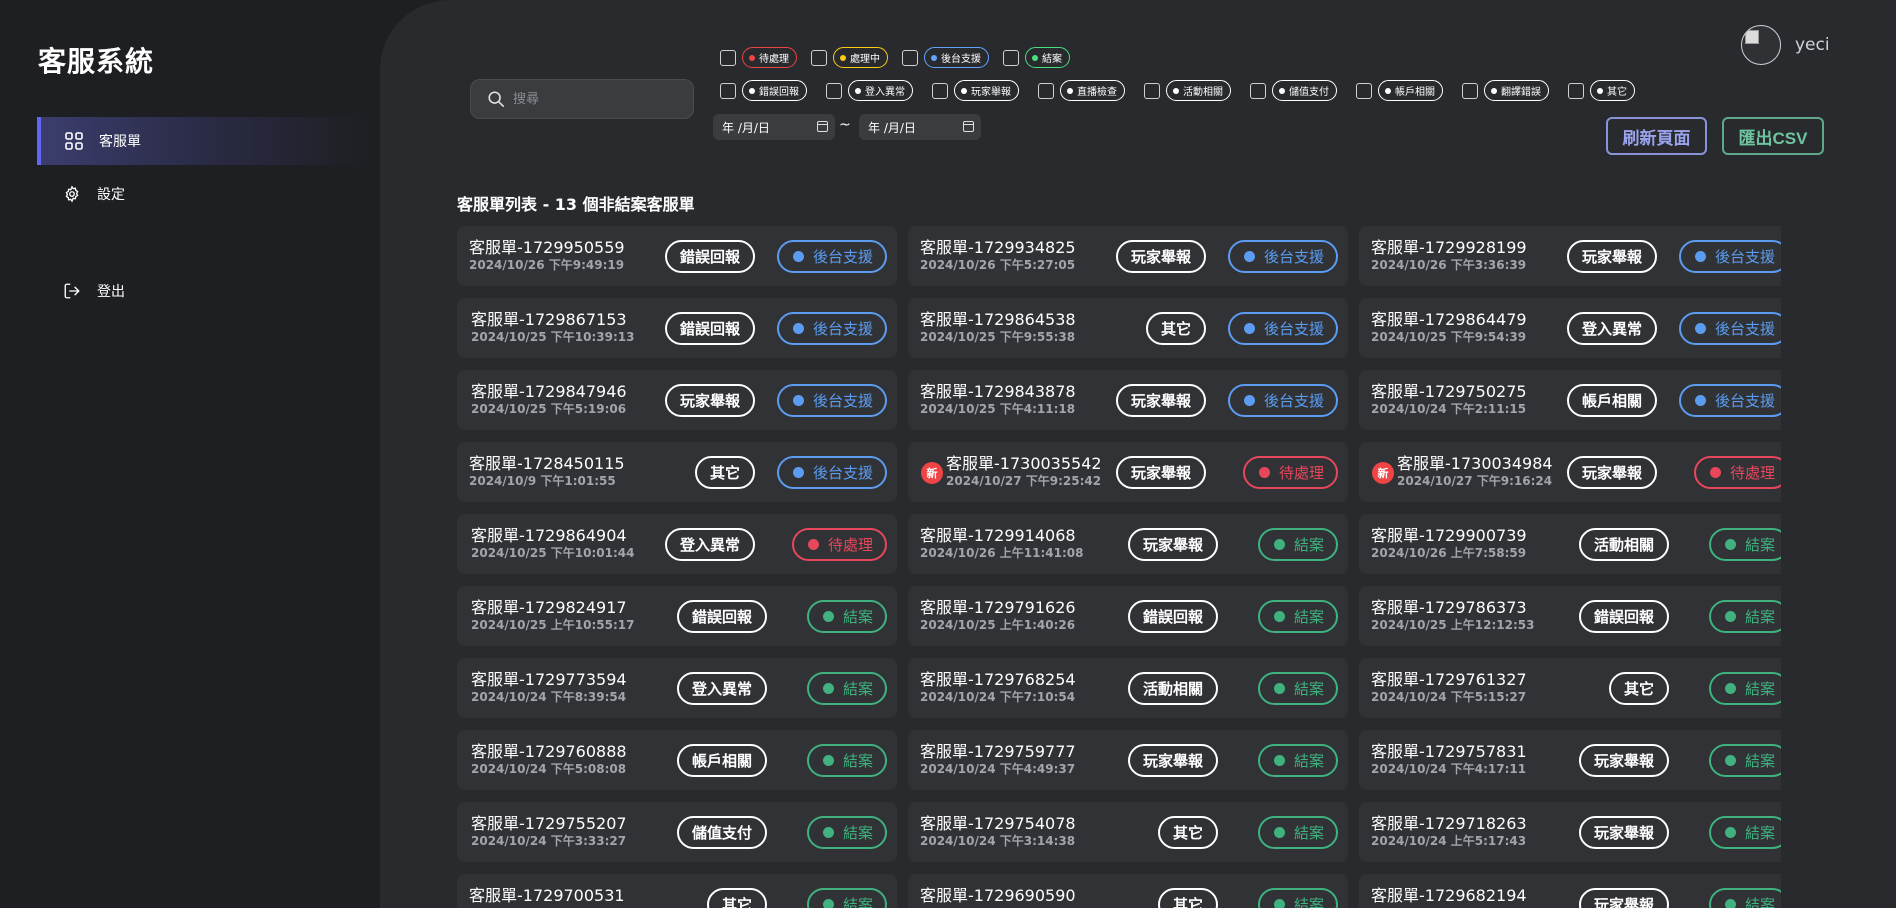  I want to click on ticket-card: 客服單-1729757831 2024/10/24 下午4:17:11 玩家舉報 結案, so click(1570, 760).